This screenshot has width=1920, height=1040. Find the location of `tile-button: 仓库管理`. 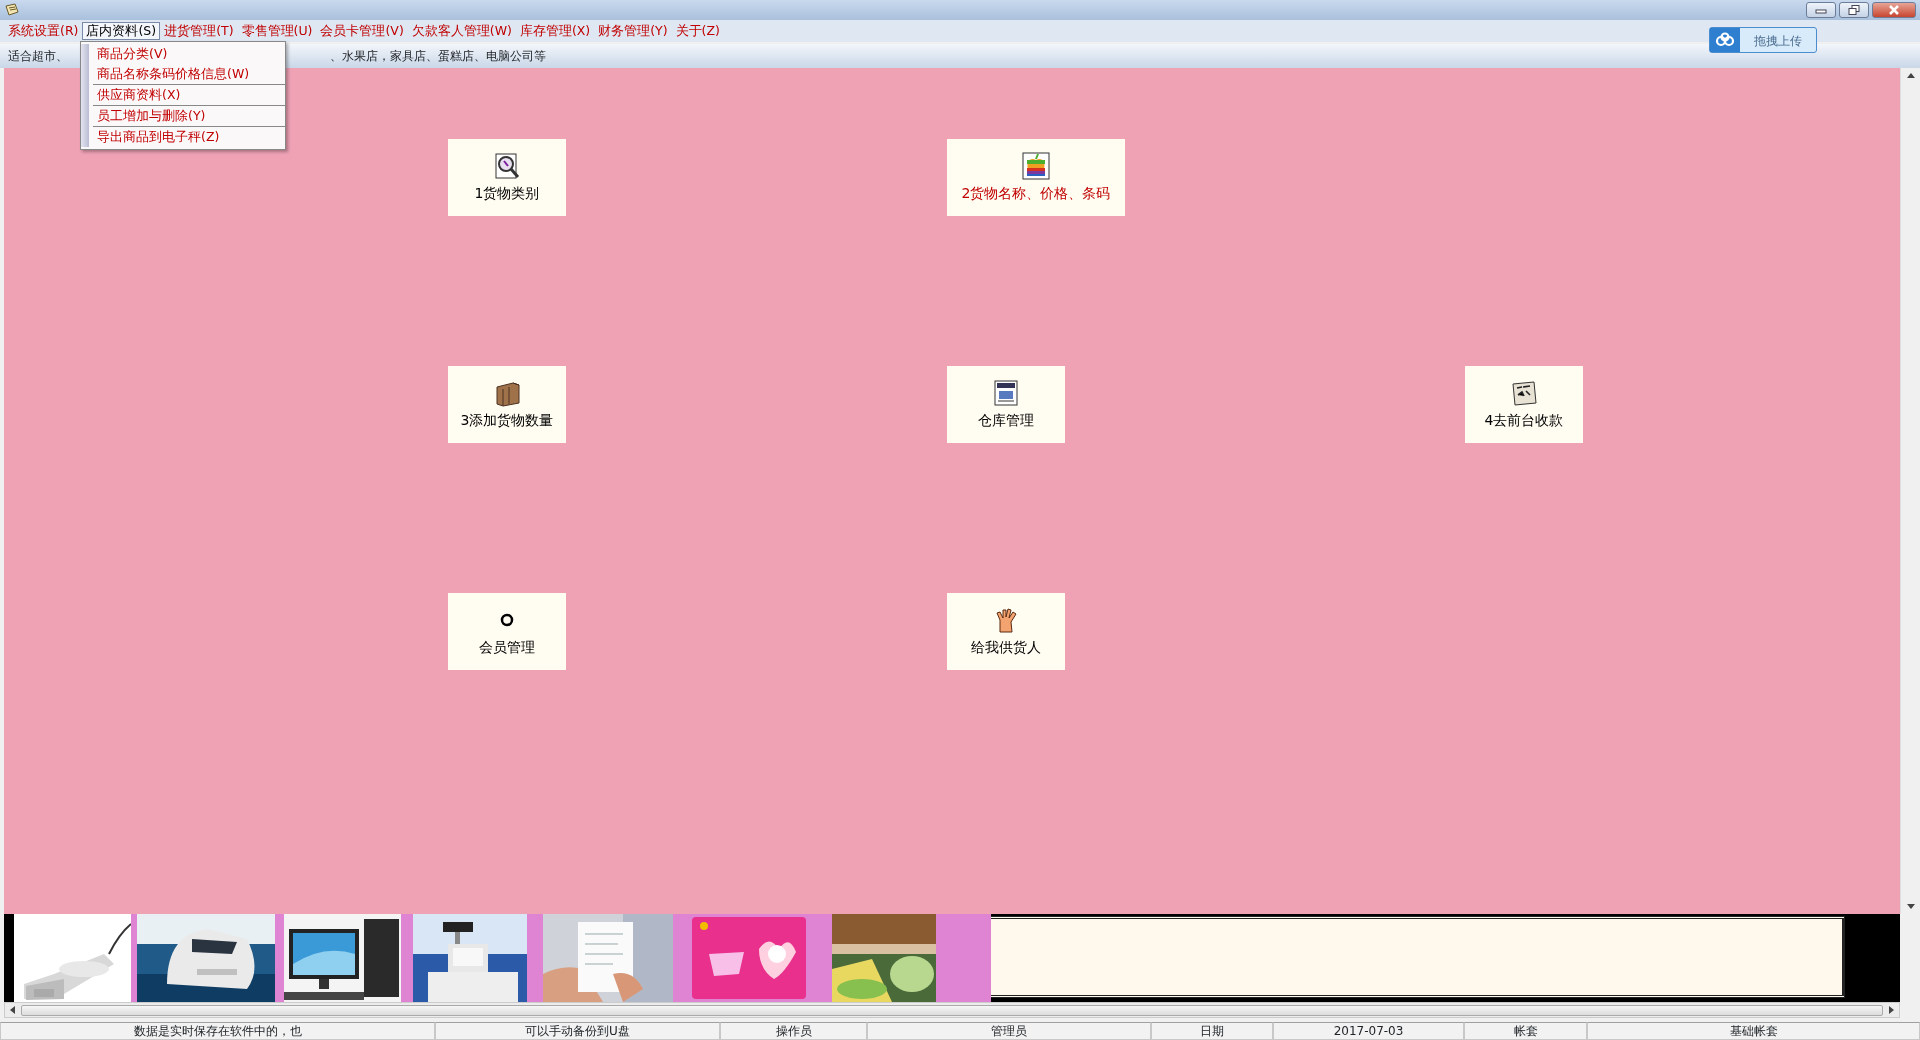

tile-button: 仓库管理 is located at coordinates (1006, 404).